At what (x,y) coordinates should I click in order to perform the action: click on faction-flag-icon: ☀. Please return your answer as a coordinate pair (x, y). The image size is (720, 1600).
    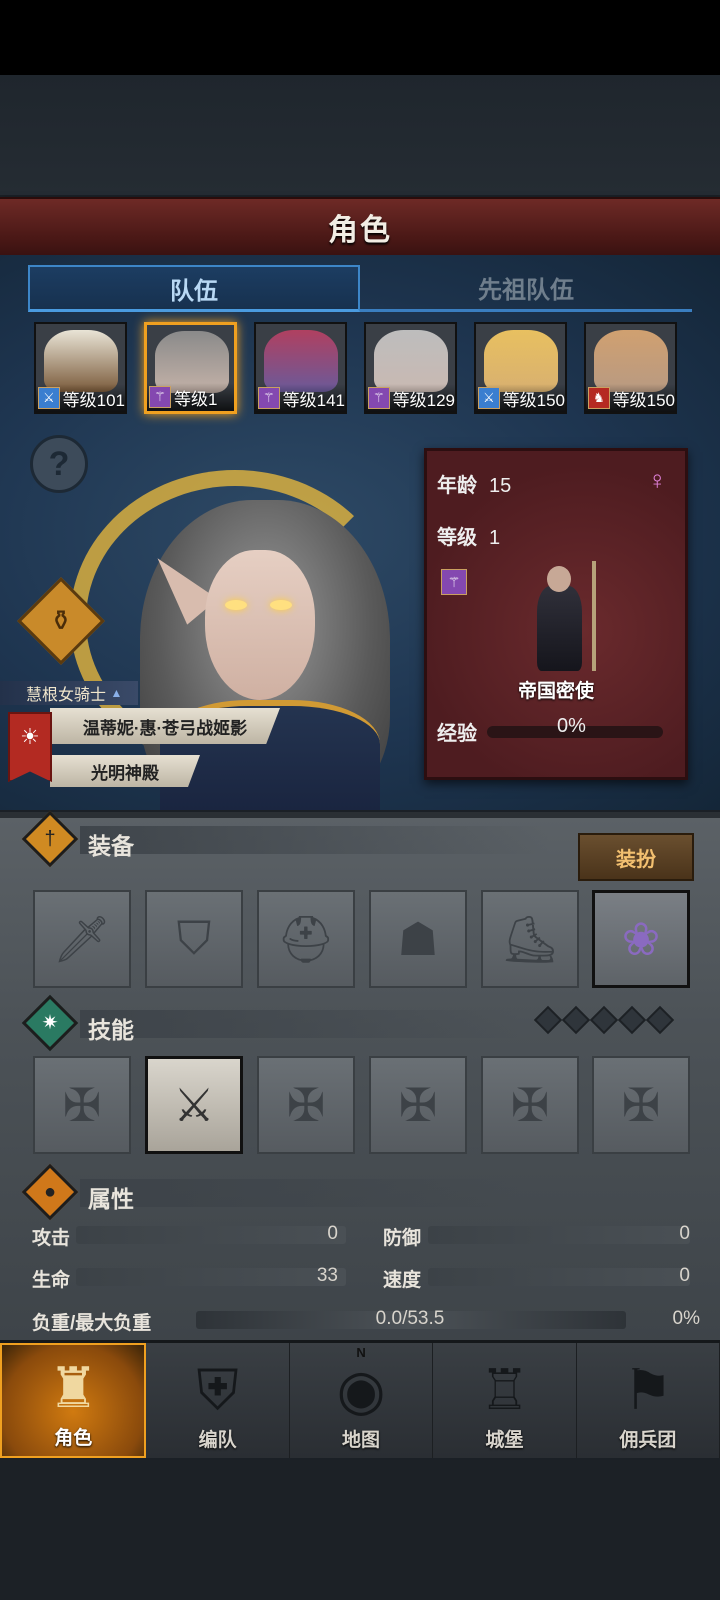
    Looking at the image, I should click on (30, 747).